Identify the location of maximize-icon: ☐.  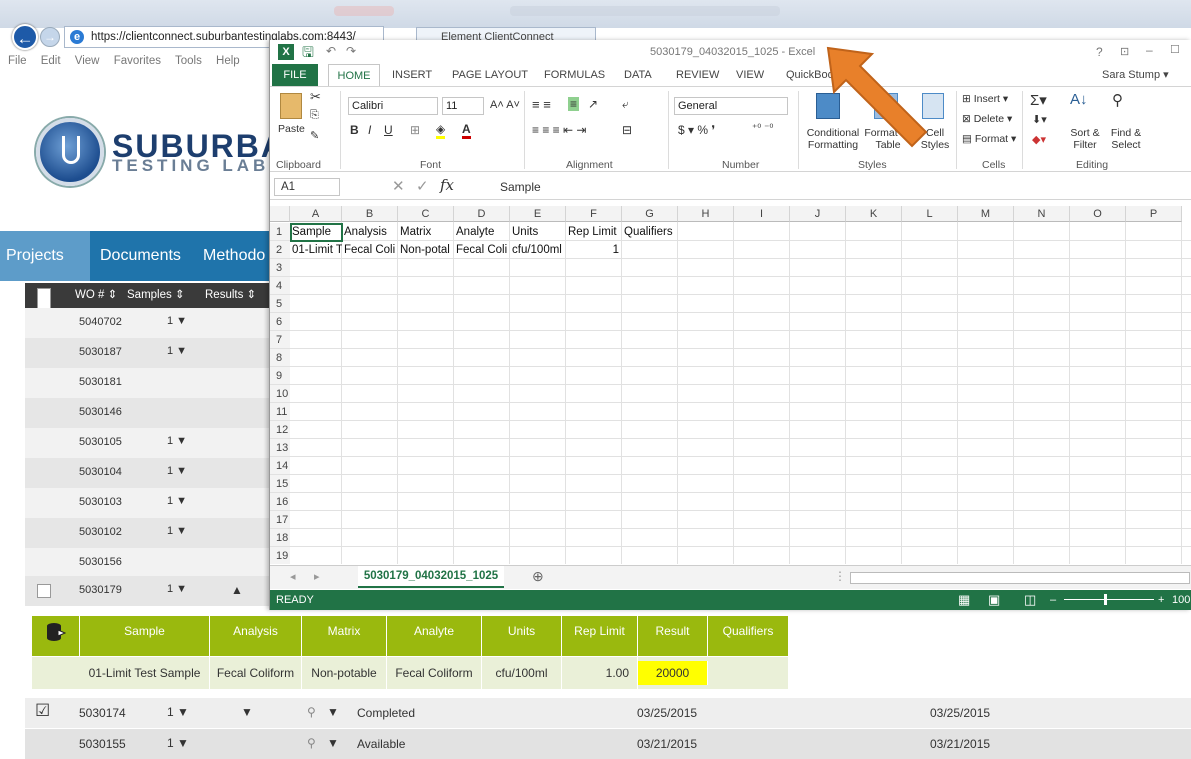
(1175, 49).